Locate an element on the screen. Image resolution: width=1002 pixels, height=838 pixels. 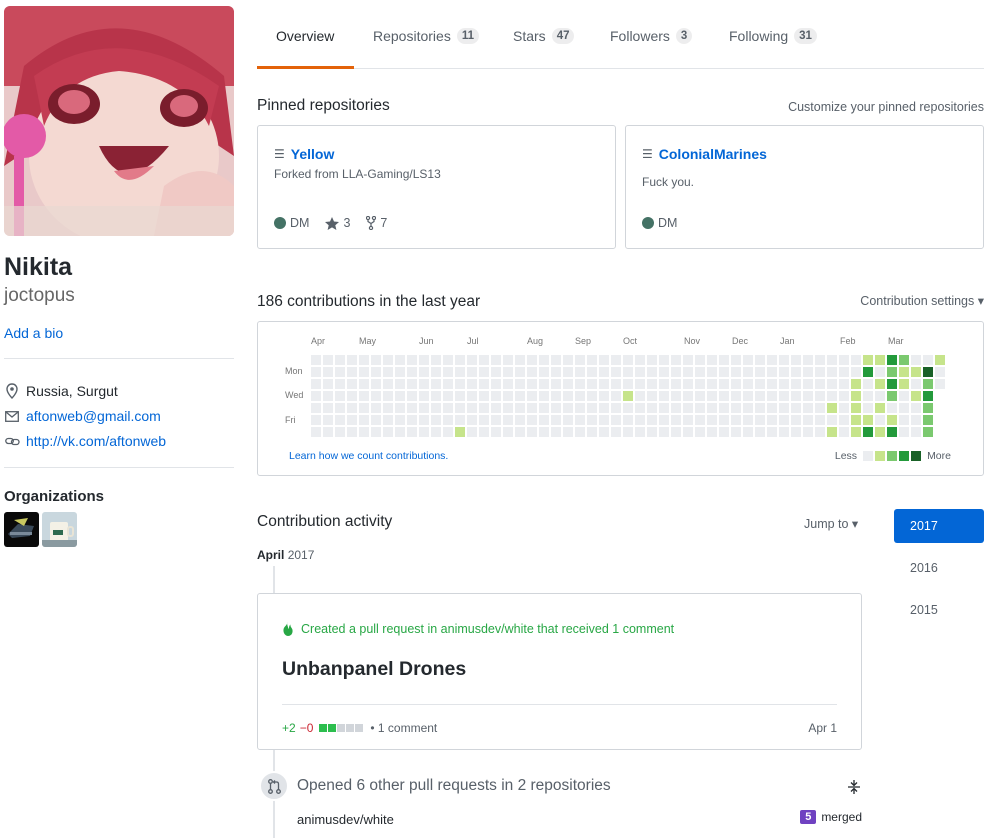
customize-pinned-link: Customize your pinned repositories is located at coordinates (886, 107).